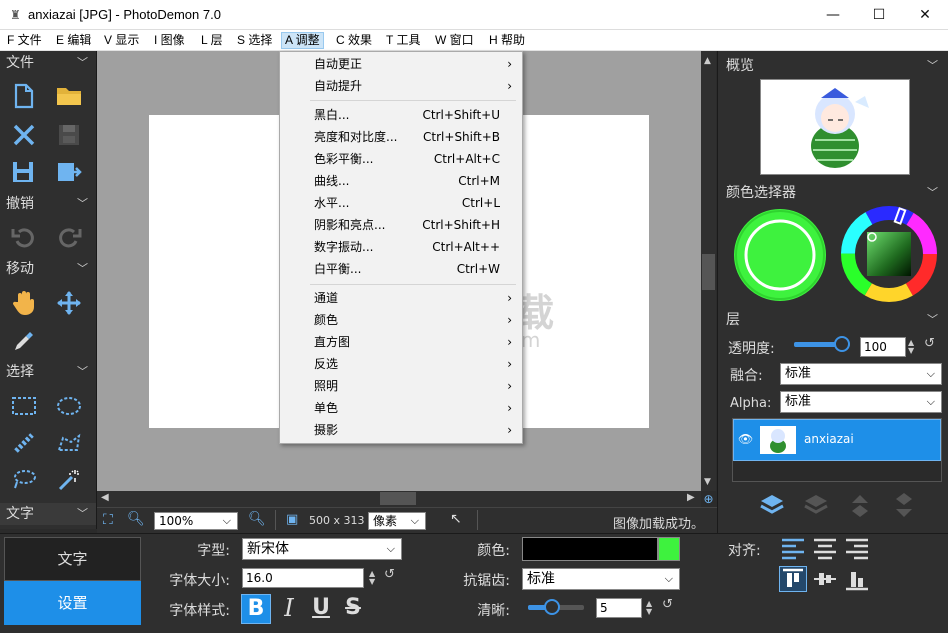 The width and height of the screenshot is (948, 633). Describe the element at coordinates (48, 63) in the screenshot. I see `section-file: 文件 ﹀` at that location.